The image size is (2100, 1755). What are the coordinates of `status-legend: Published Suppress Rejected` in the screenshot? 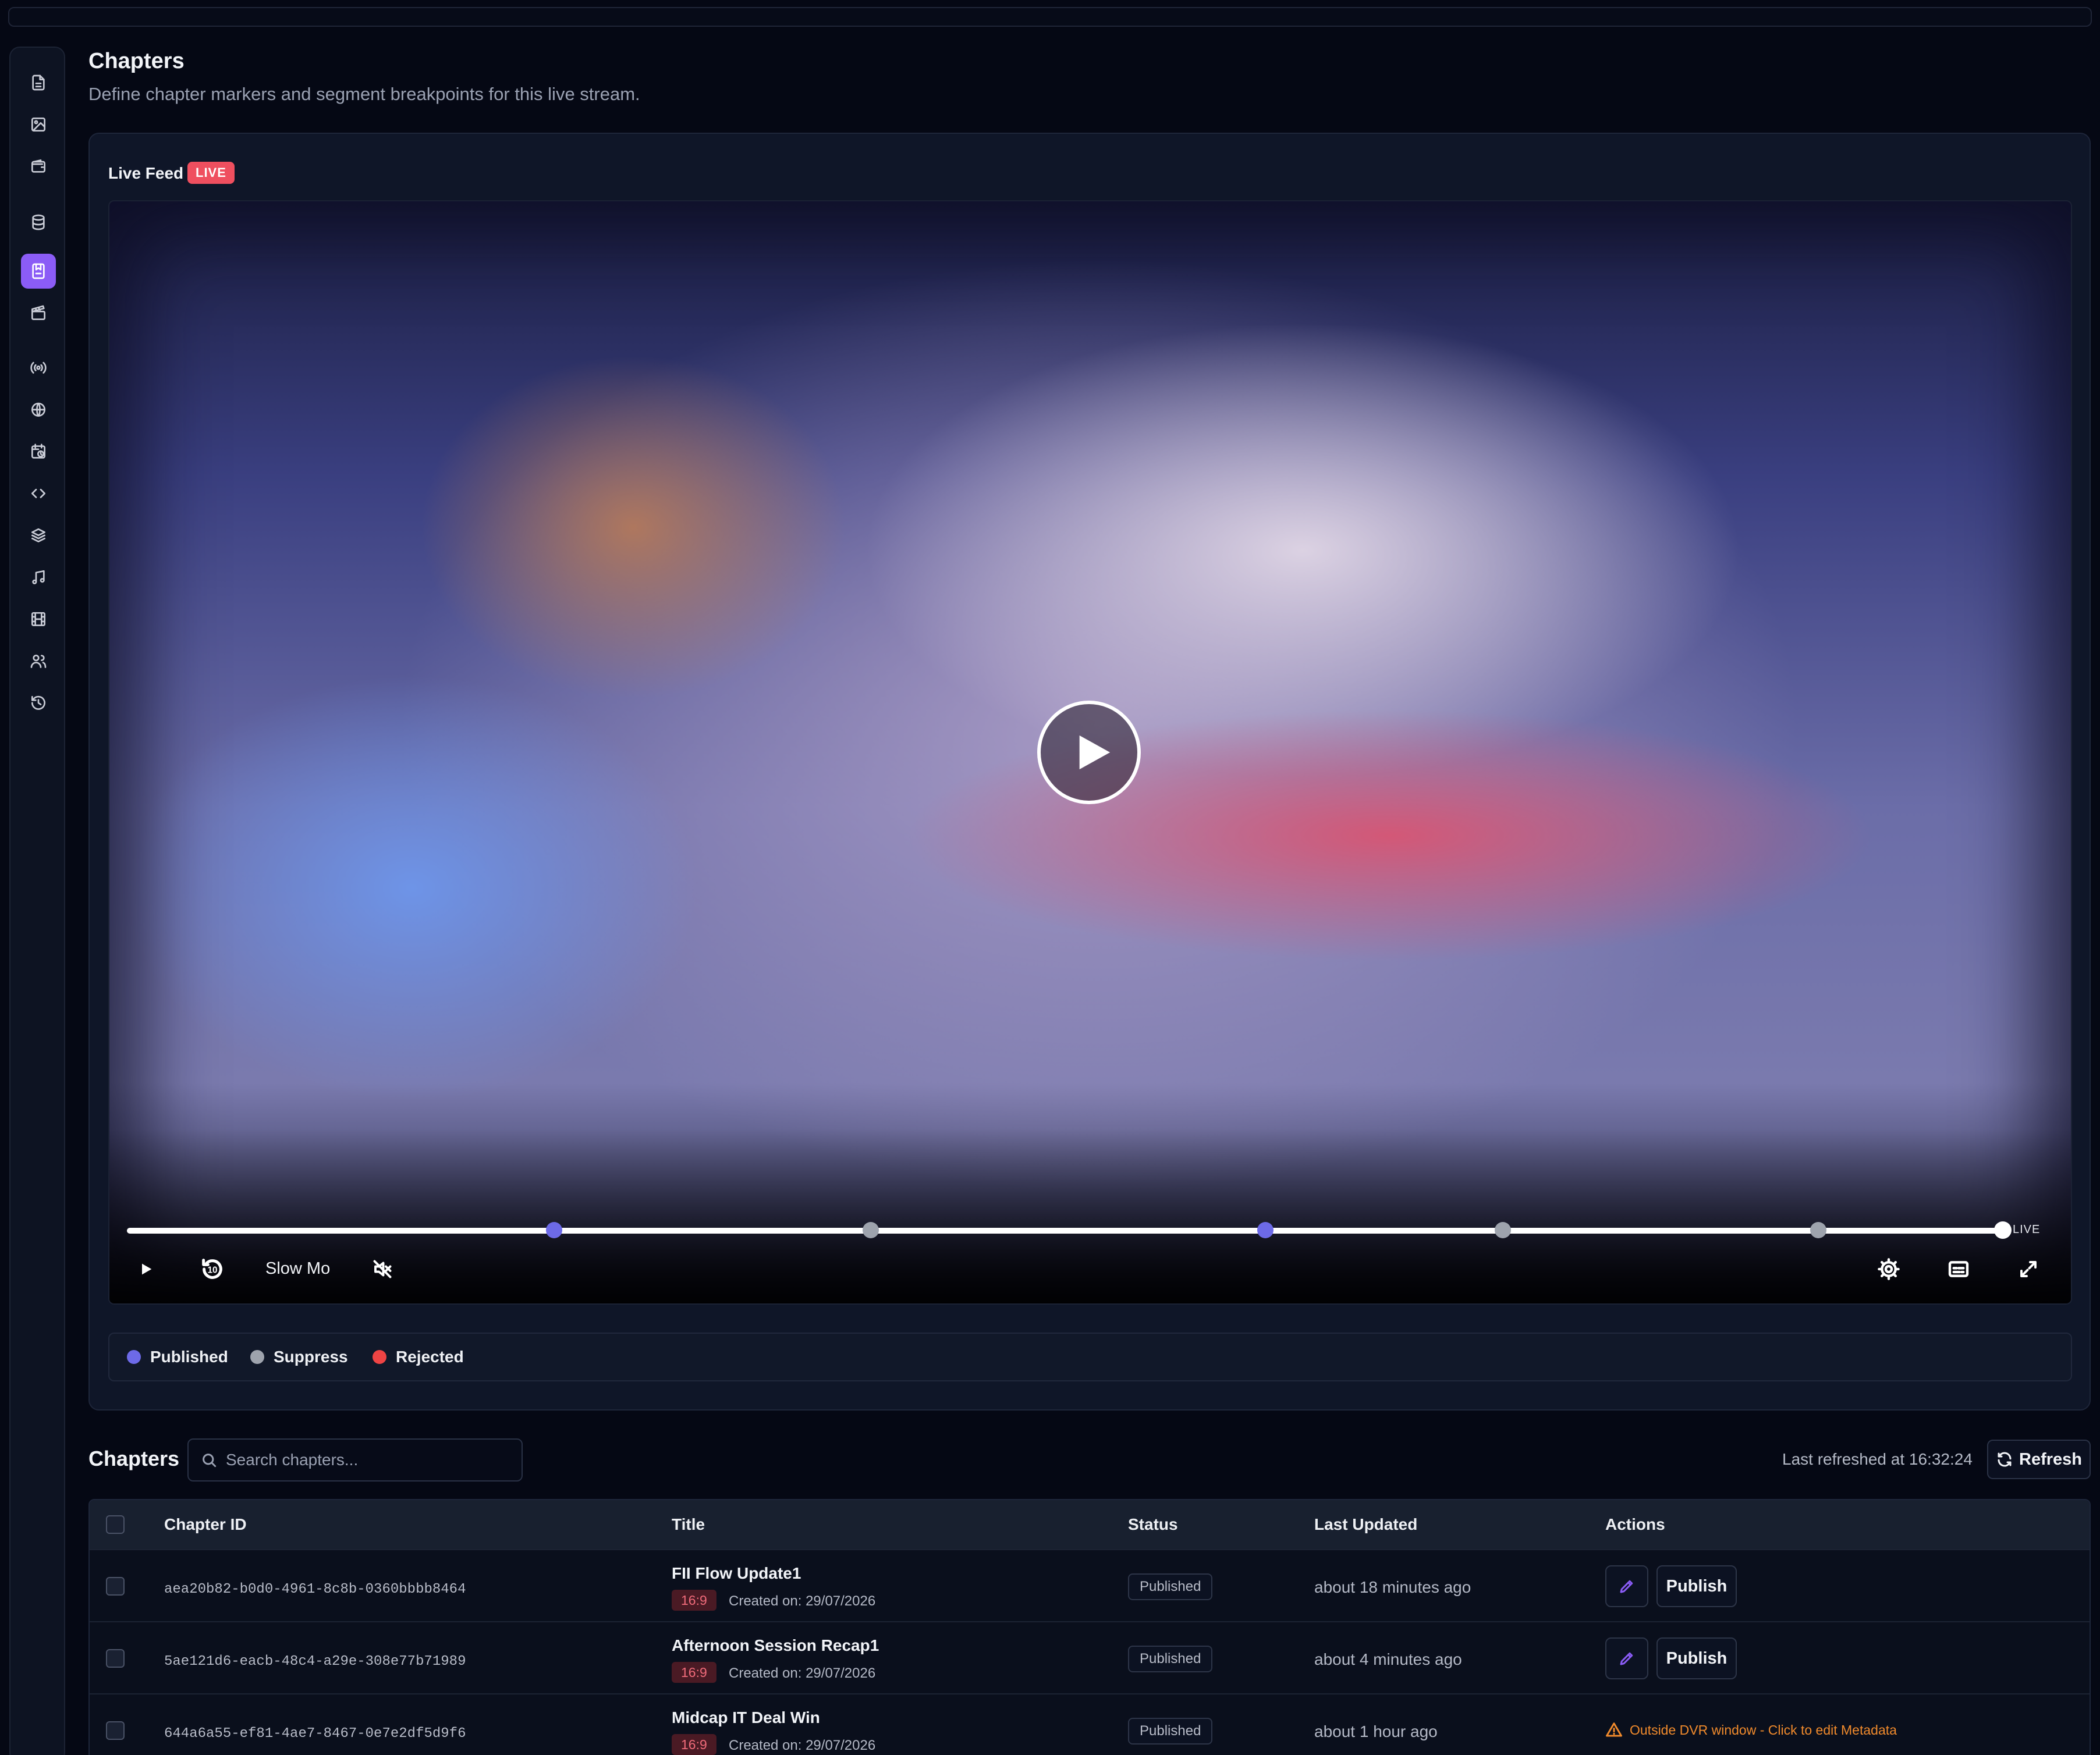 It's located at (1090, 1357).